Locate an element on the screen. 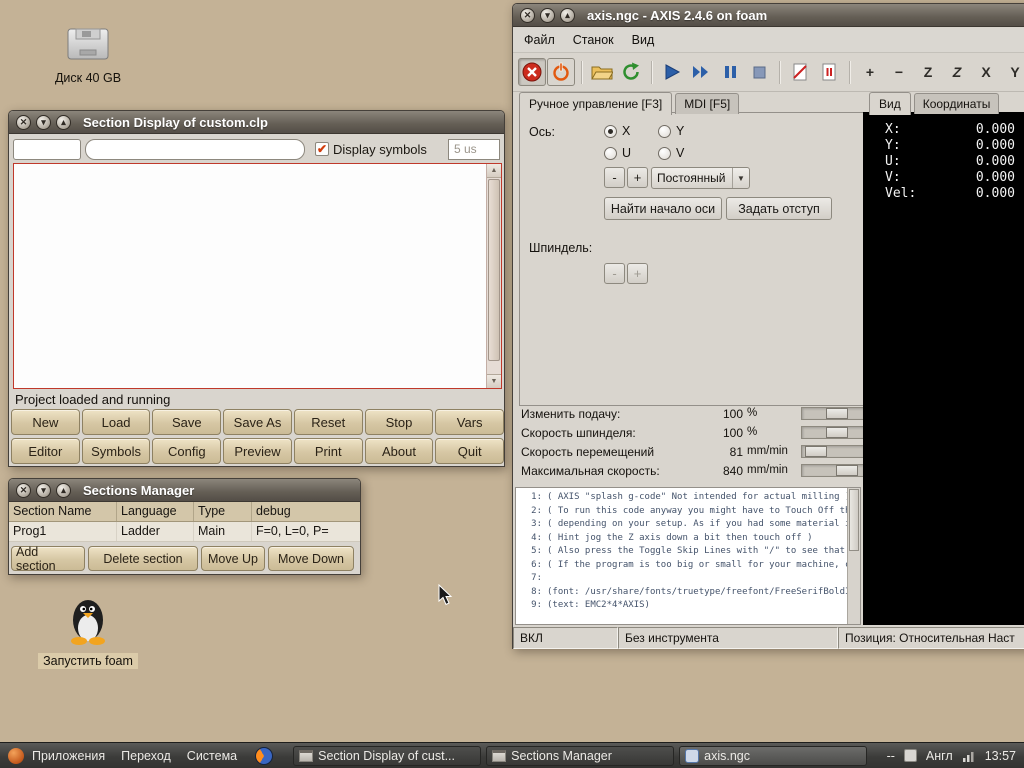 Image resolution: width=1024 pixels, height=768 pixels. gcode-line: 9: (text: EMC2*4*AXIS) is located at coordinates (689, 606).